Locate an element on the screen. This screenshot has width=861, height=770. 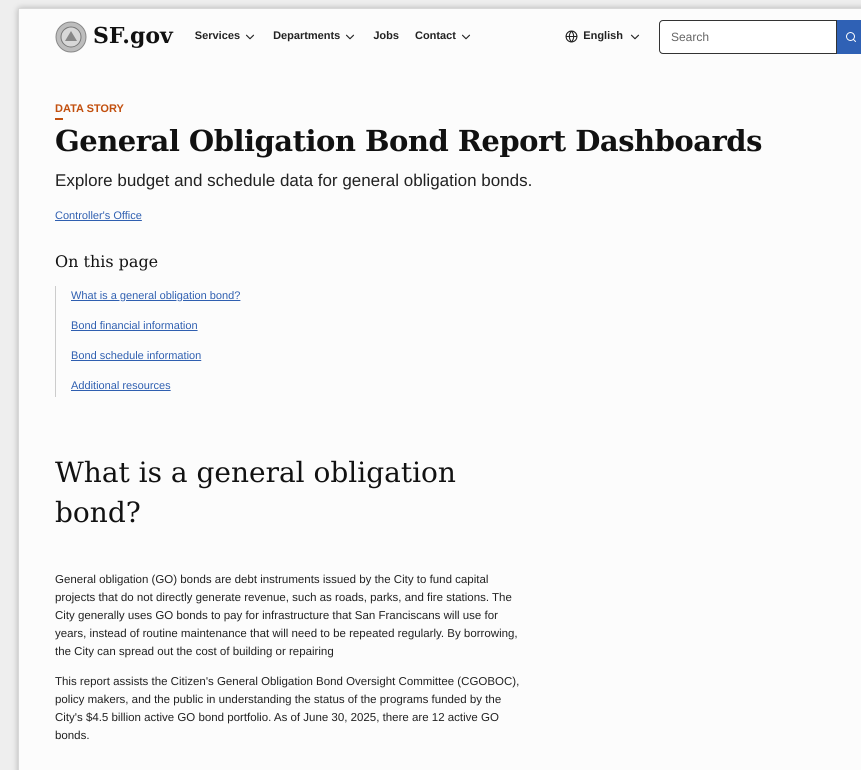
page-anchor-link: Additional resources is located at coordinates (466, 386).